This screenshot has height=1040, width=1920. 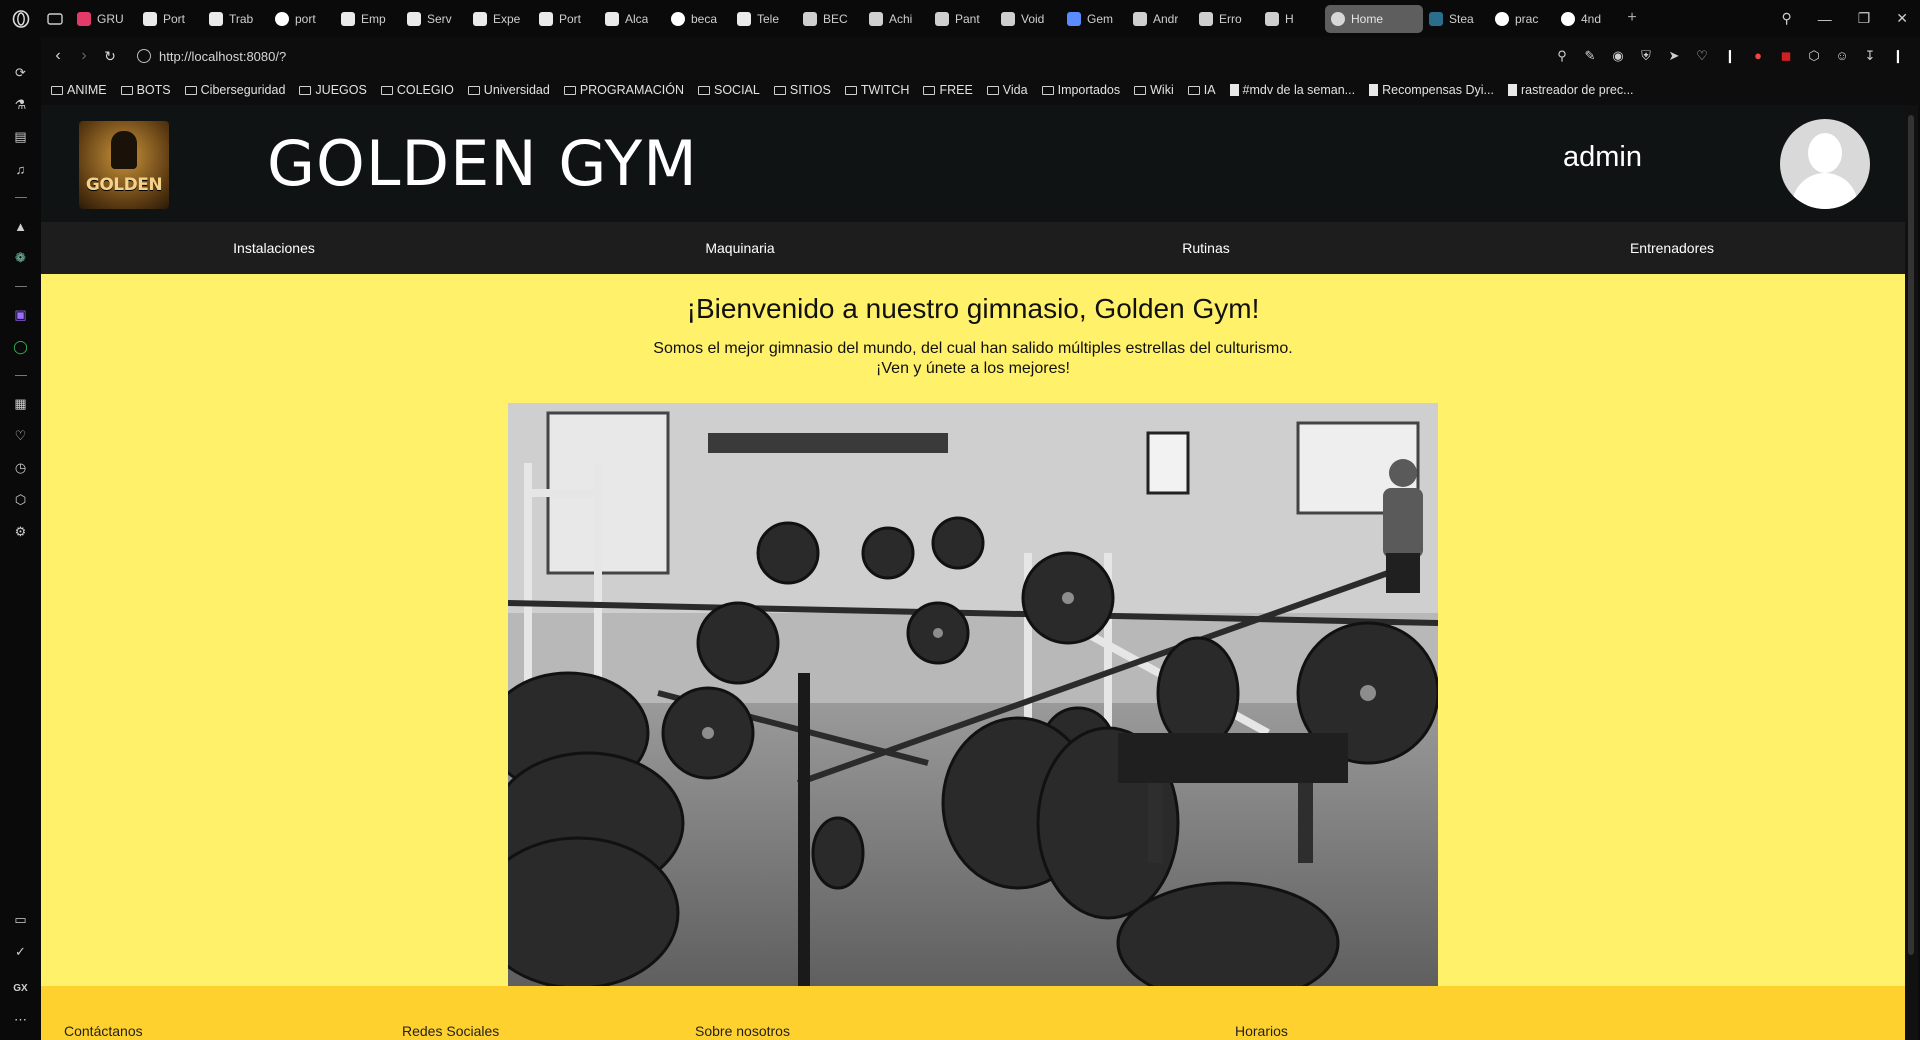 What do you see at coordinates (21, 315) in the screenshot?
I see `twitch-icon: ▣` at bounding box center [21, 315].